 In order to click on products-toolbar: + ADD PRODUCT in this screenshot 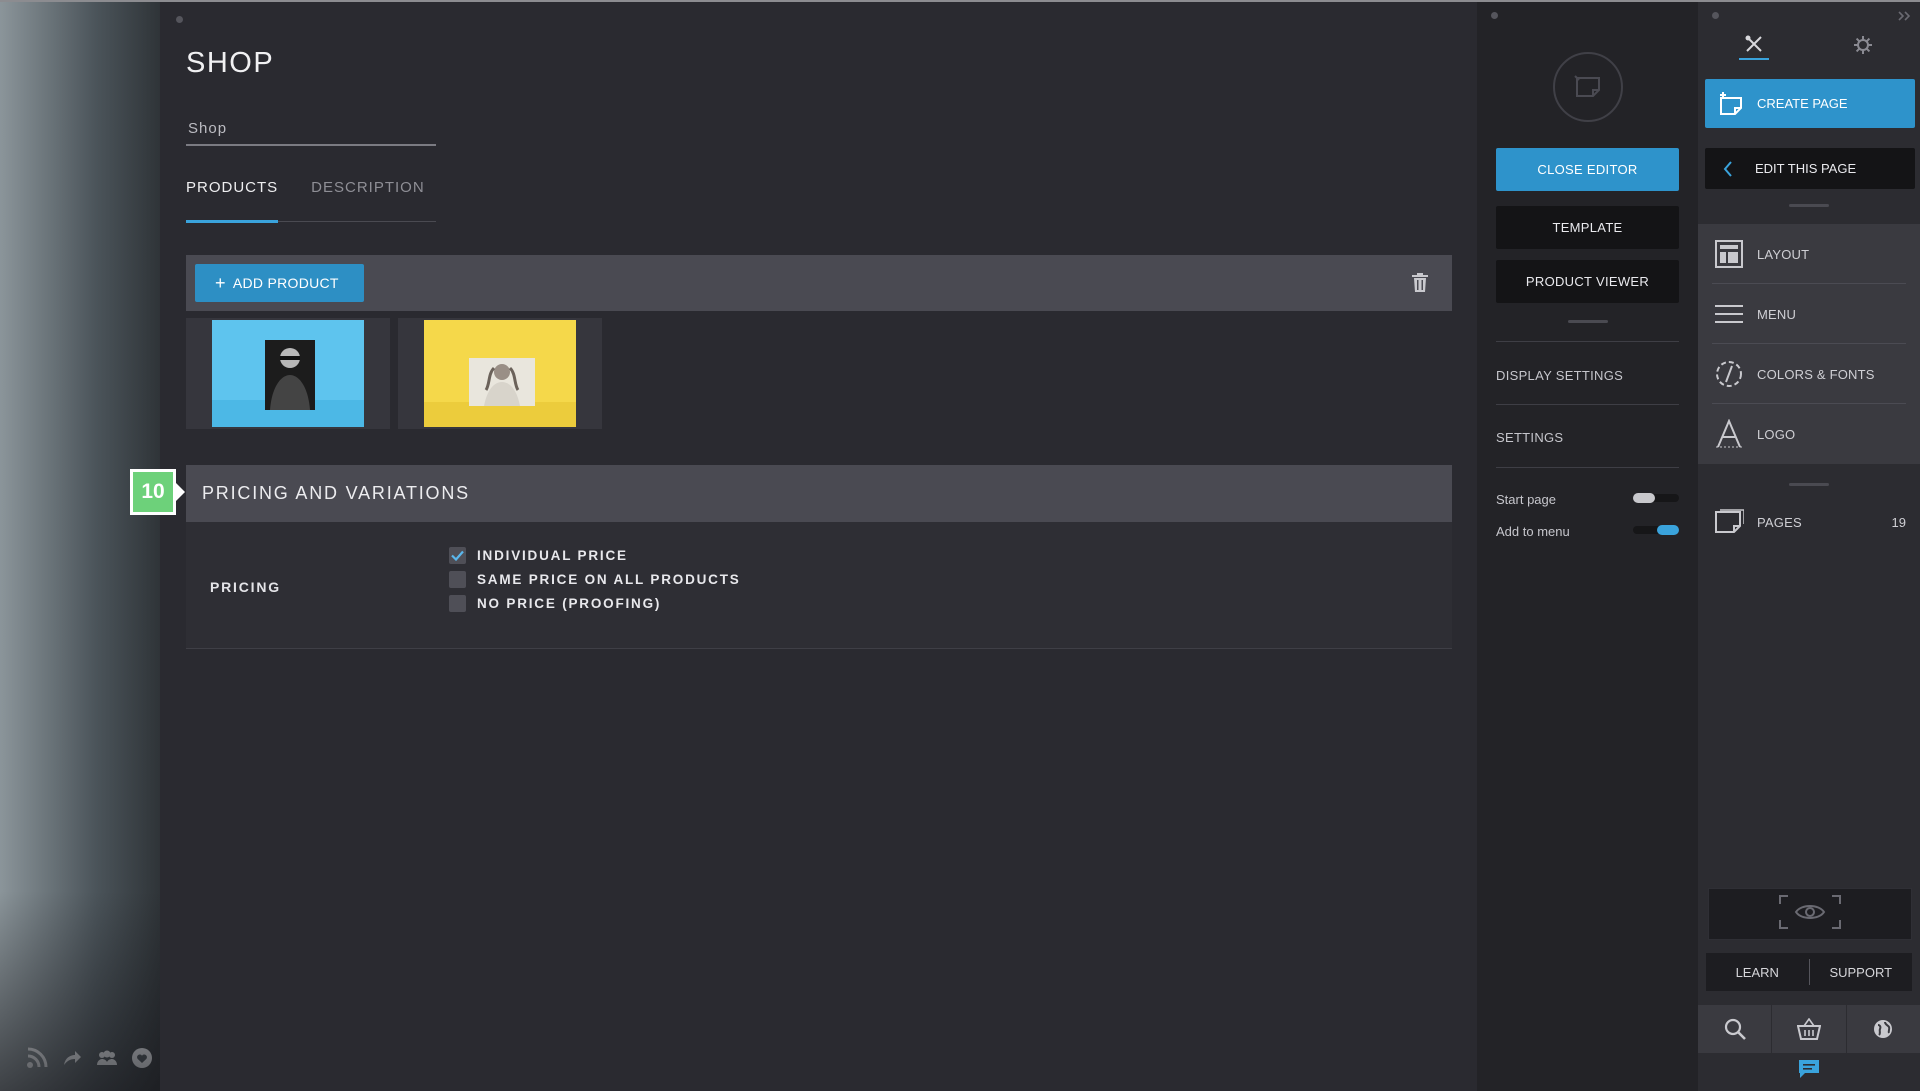, I will do `click(819, 283)`.